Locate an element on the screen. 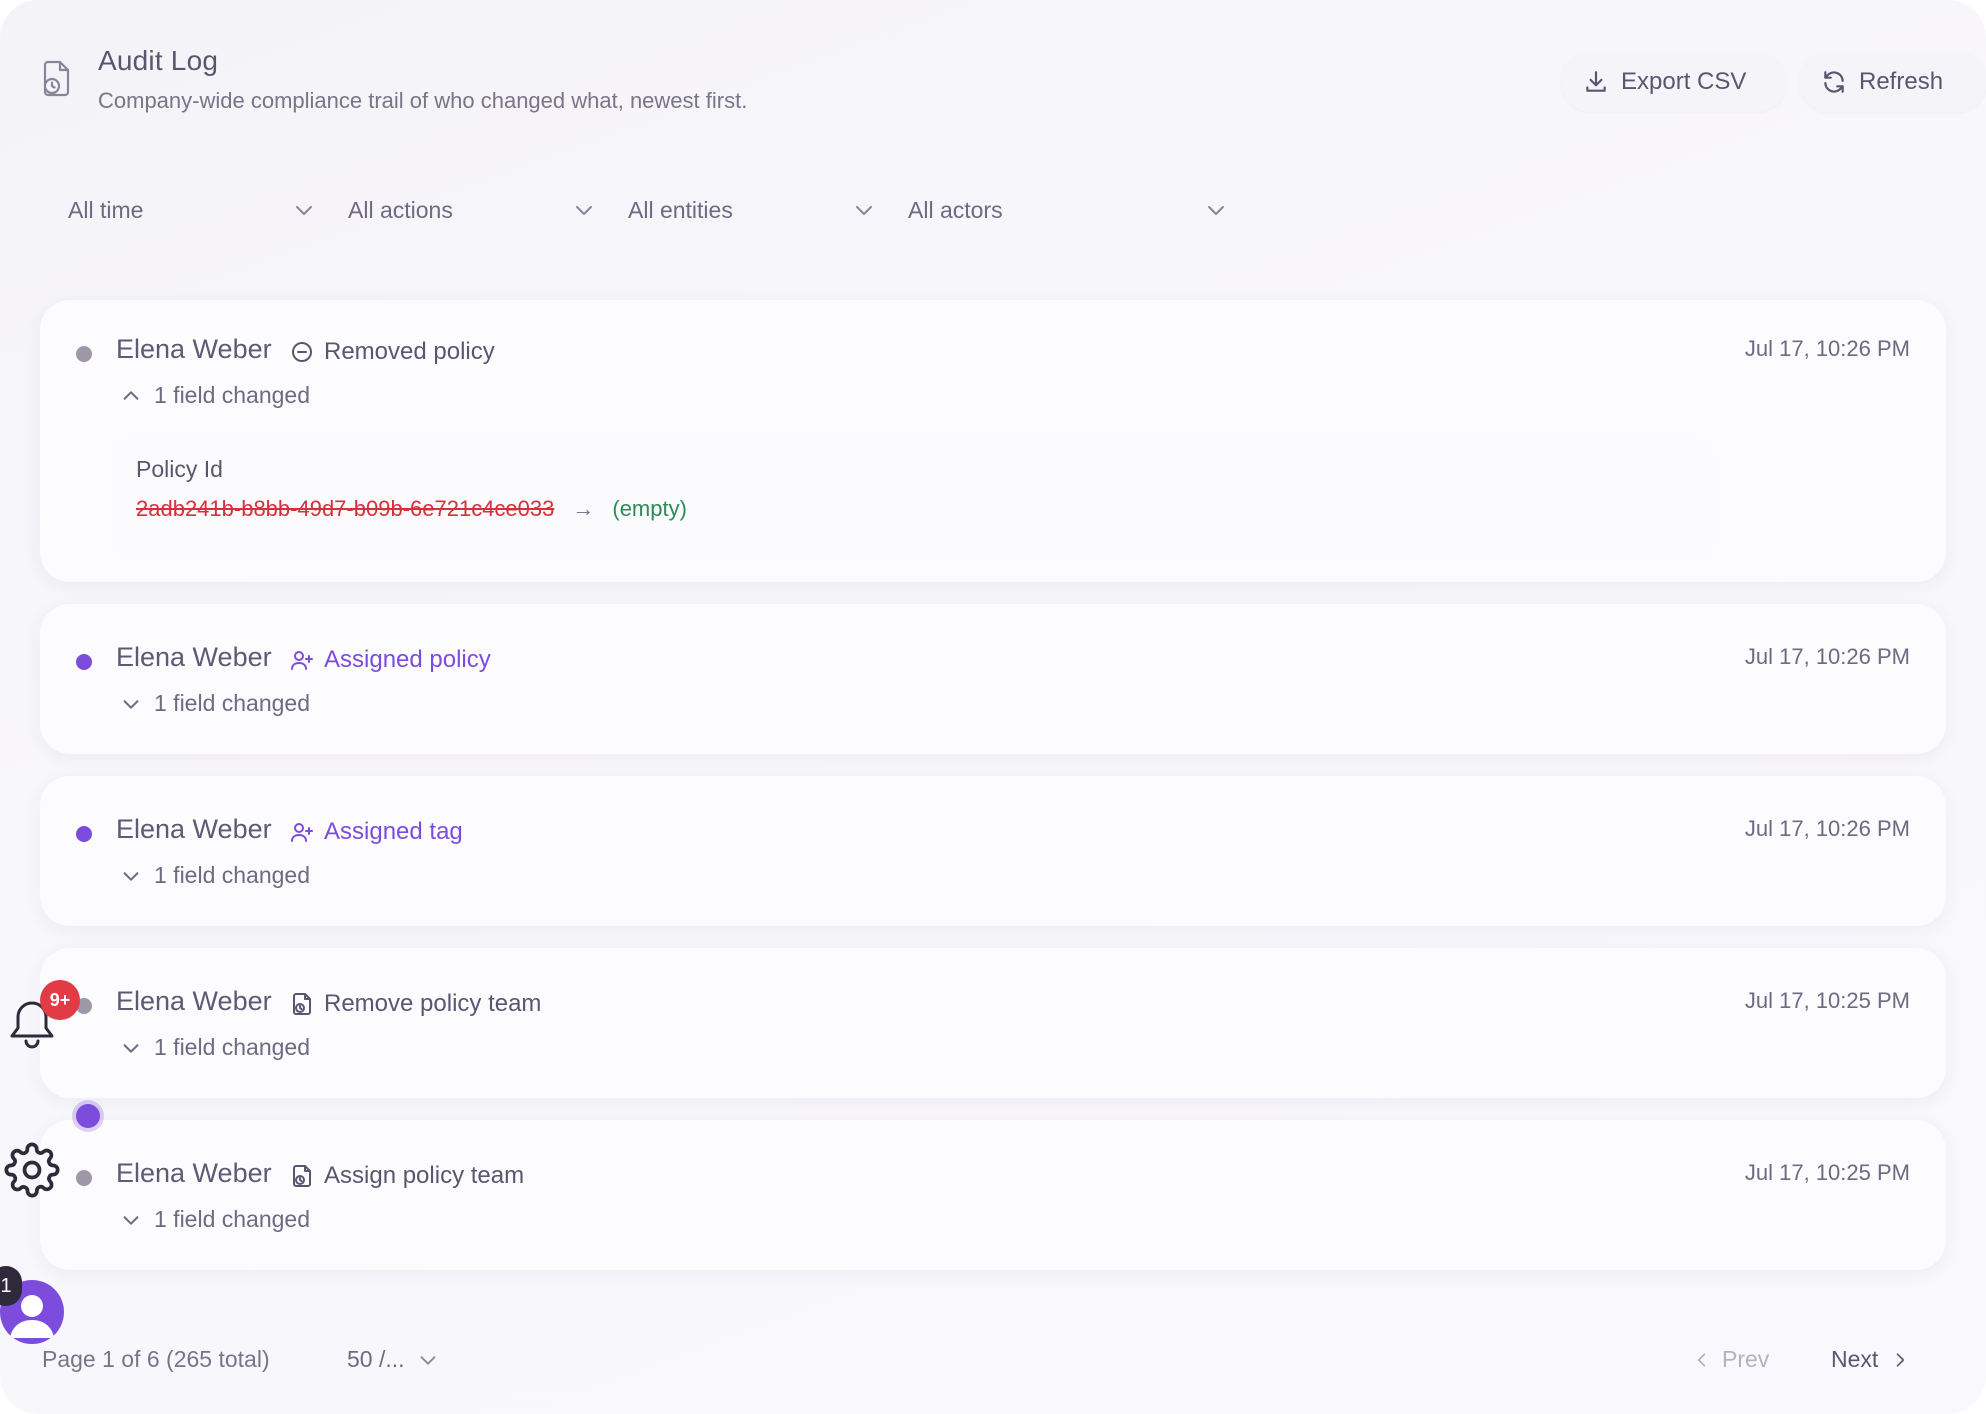 Image resolution: width=1986 pixels, height=1414 pixels. export-csv-label: Export CSV is located at coordinates (1684, 81).